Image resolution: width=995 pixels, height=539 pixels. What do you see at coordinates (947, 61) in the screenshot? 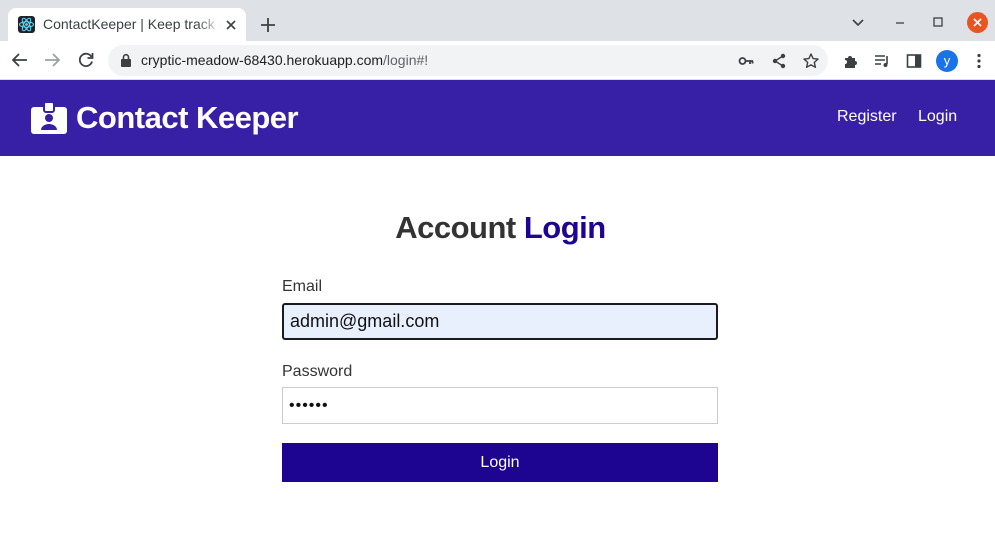
I see `profile-avatar: y` at bounding box center [947, 61].